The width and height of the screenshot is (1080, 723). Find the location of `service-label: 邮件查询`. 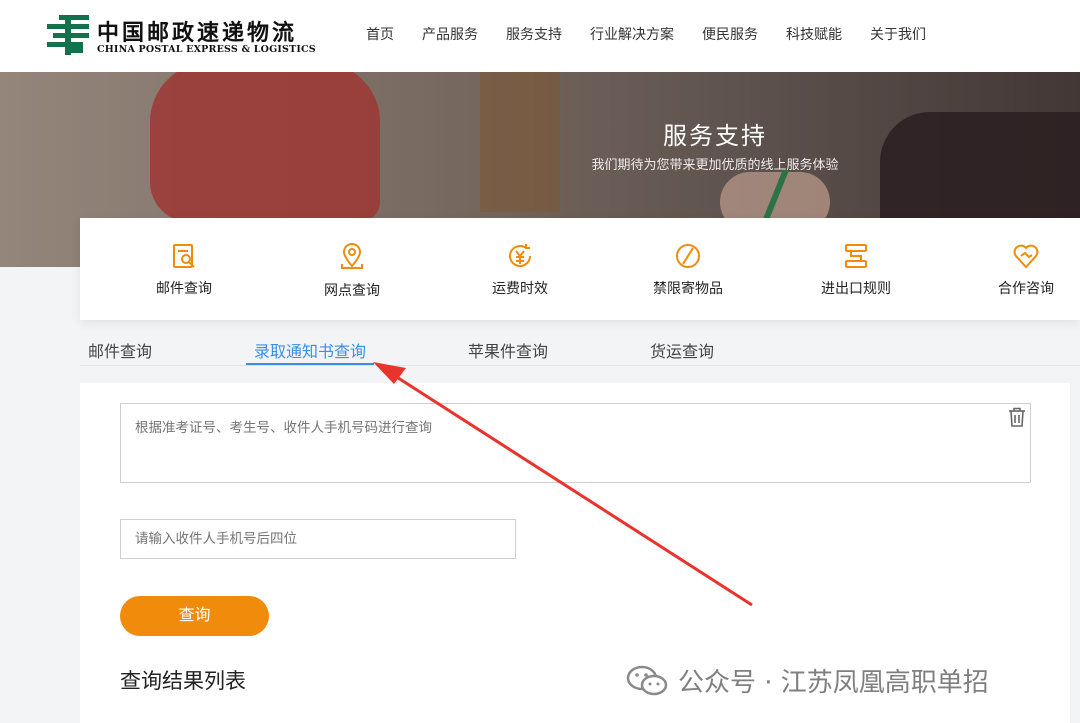

service-label: 邮件查询 is located at coordinates (184, 289).